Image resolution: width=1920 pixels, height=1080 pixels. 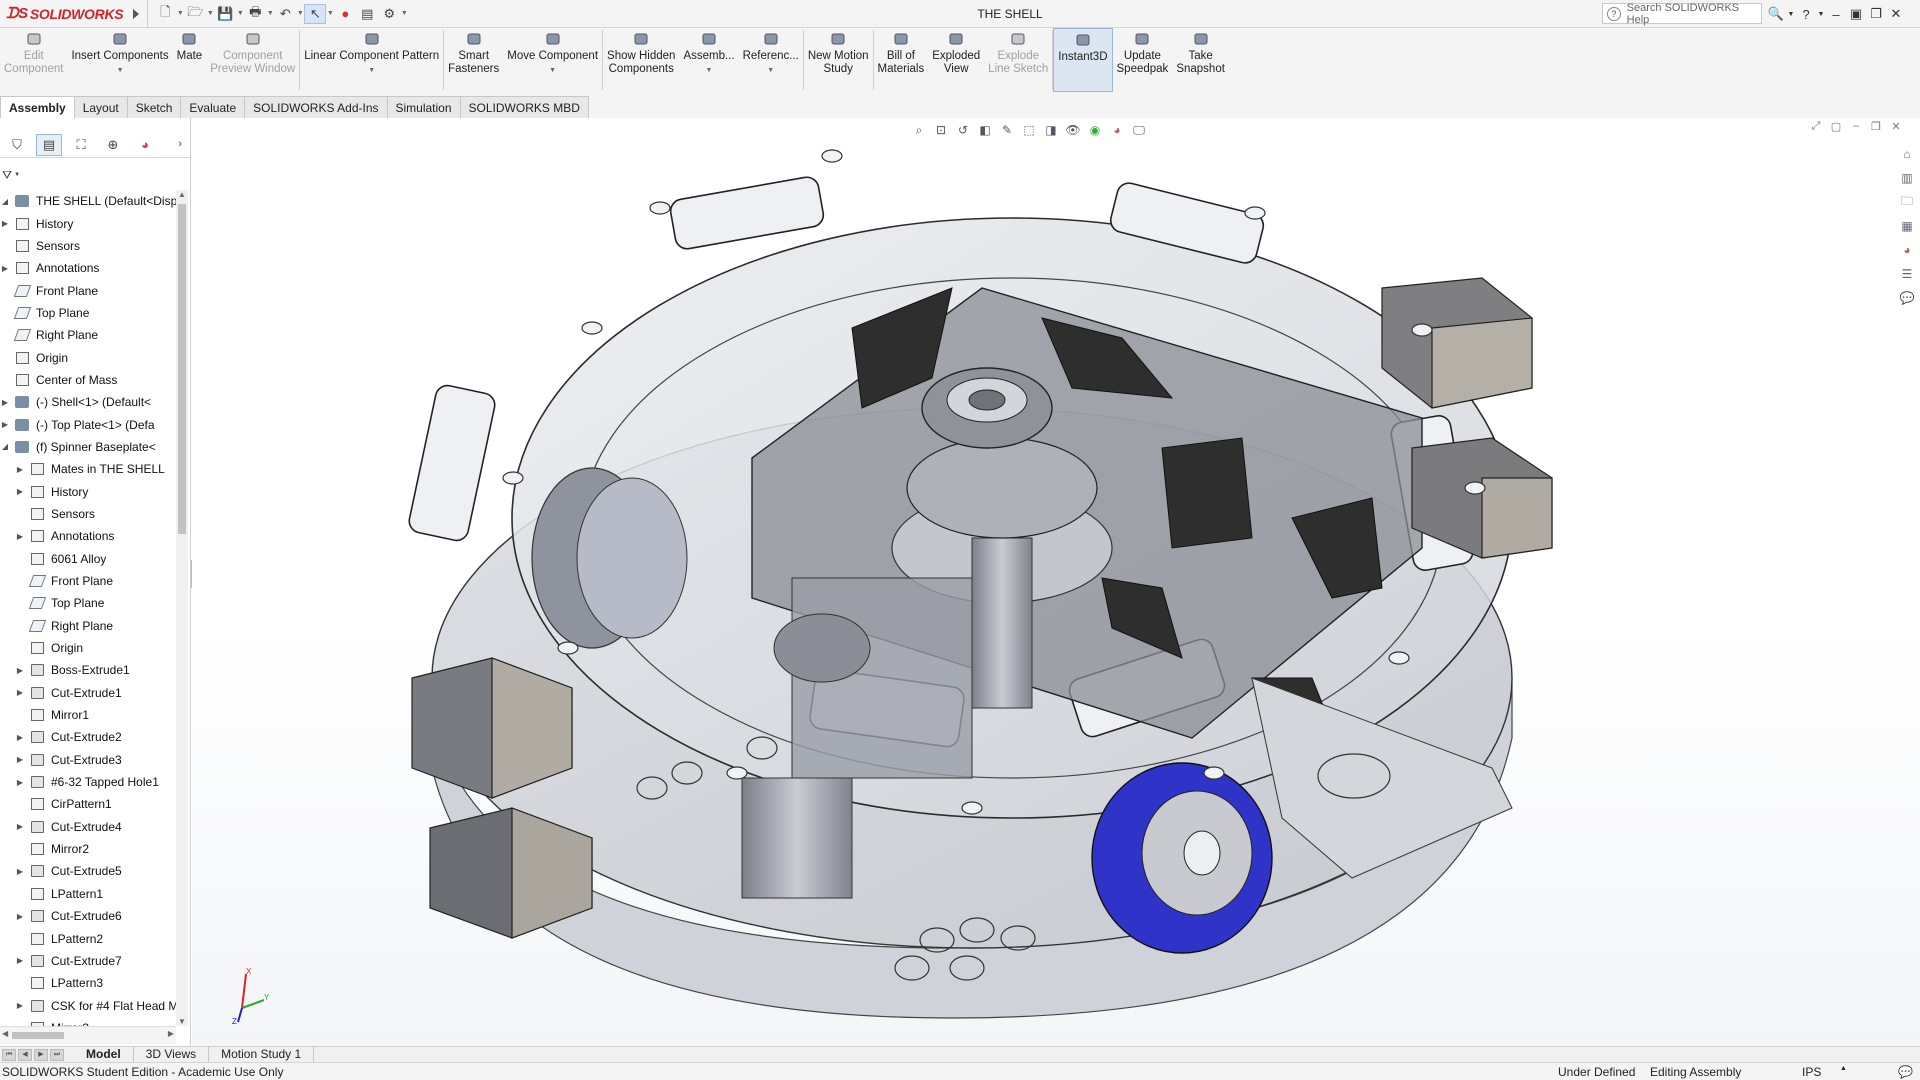 What do you see at coordinates (9, 1054) in the screenshot?
I see `first-tab-icon: ⏮` at bounding box center [9, 1054].